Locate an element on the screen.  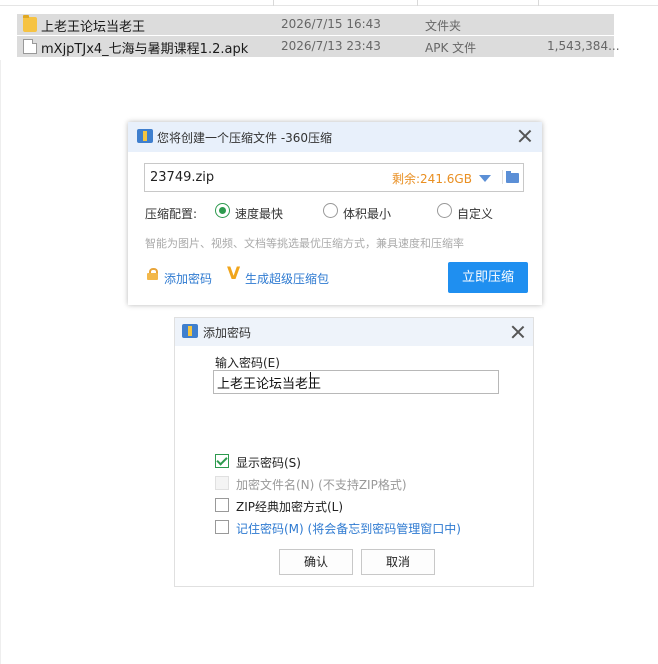
zip-classic-encryption-label: ZIP经典加密方式(L) is located at coordinates (289, 506).